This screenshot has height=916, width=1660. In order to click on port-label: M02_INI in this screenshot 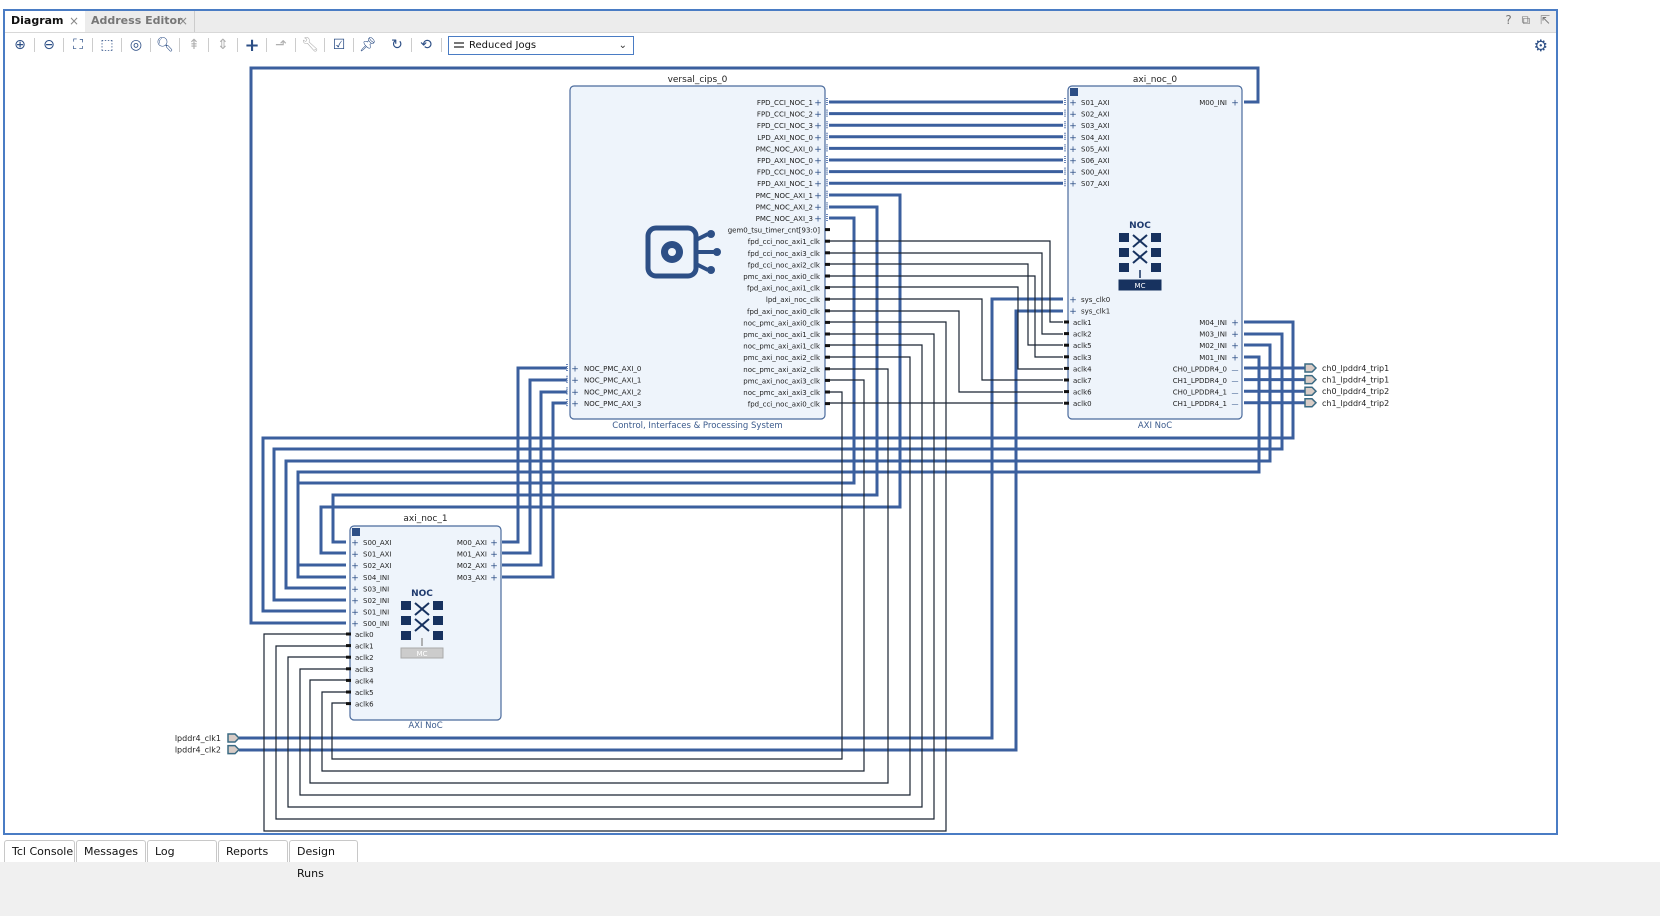, I will do `click(1213, 346)`.